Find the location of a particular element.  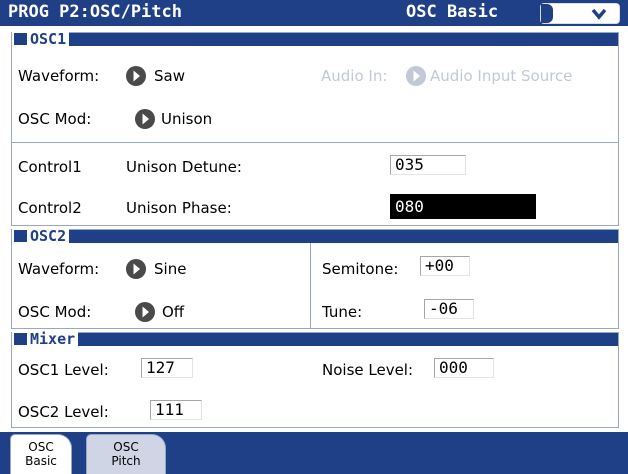

osc2-level-label: OSC2 Level: is located at coordinates (63, 412).